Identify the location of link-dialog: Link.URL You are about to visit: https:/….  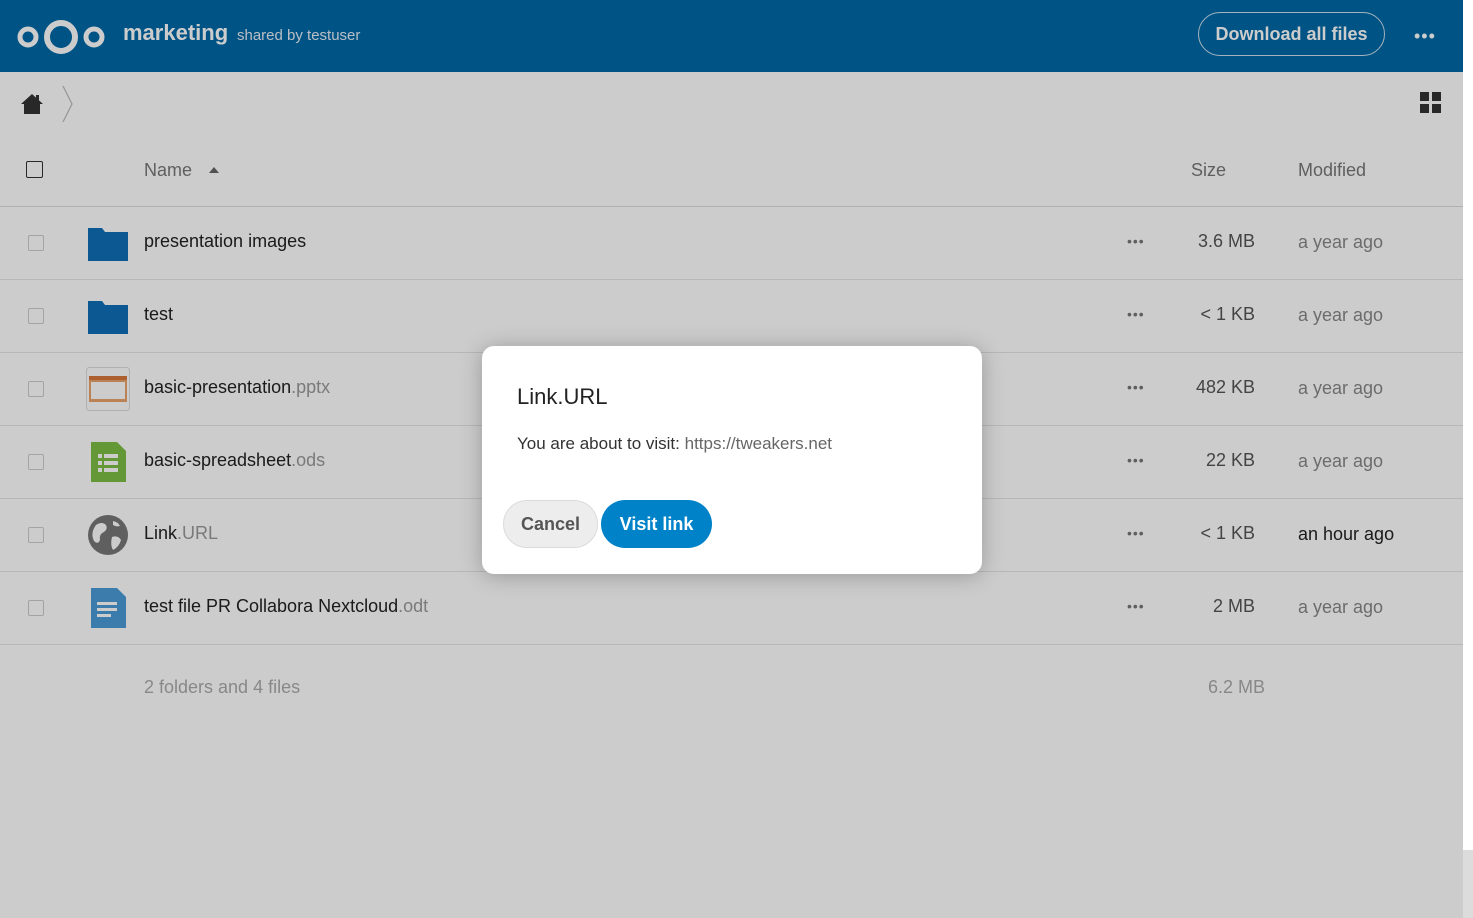
(732, 460).